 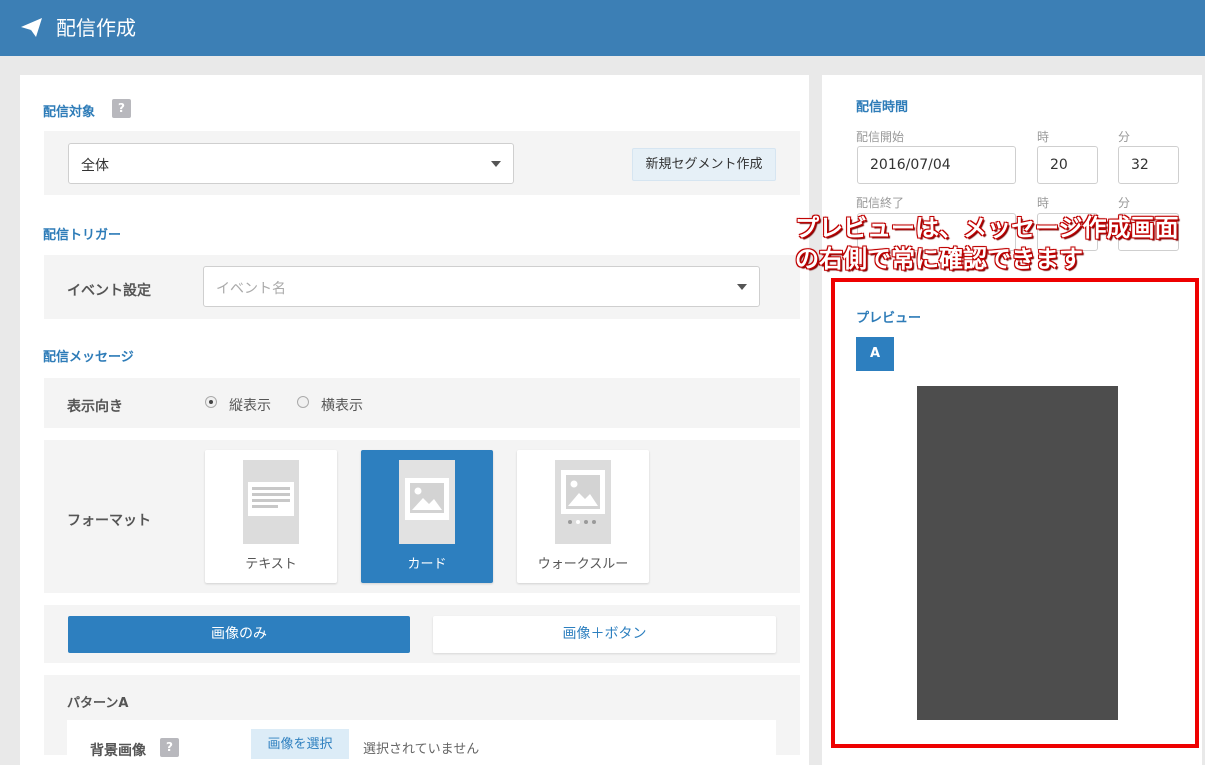 What do you see at coordinates (1124, 137) in the screenshot?
I see `start-minute-label: 分` at bounding box center [1124, 137].